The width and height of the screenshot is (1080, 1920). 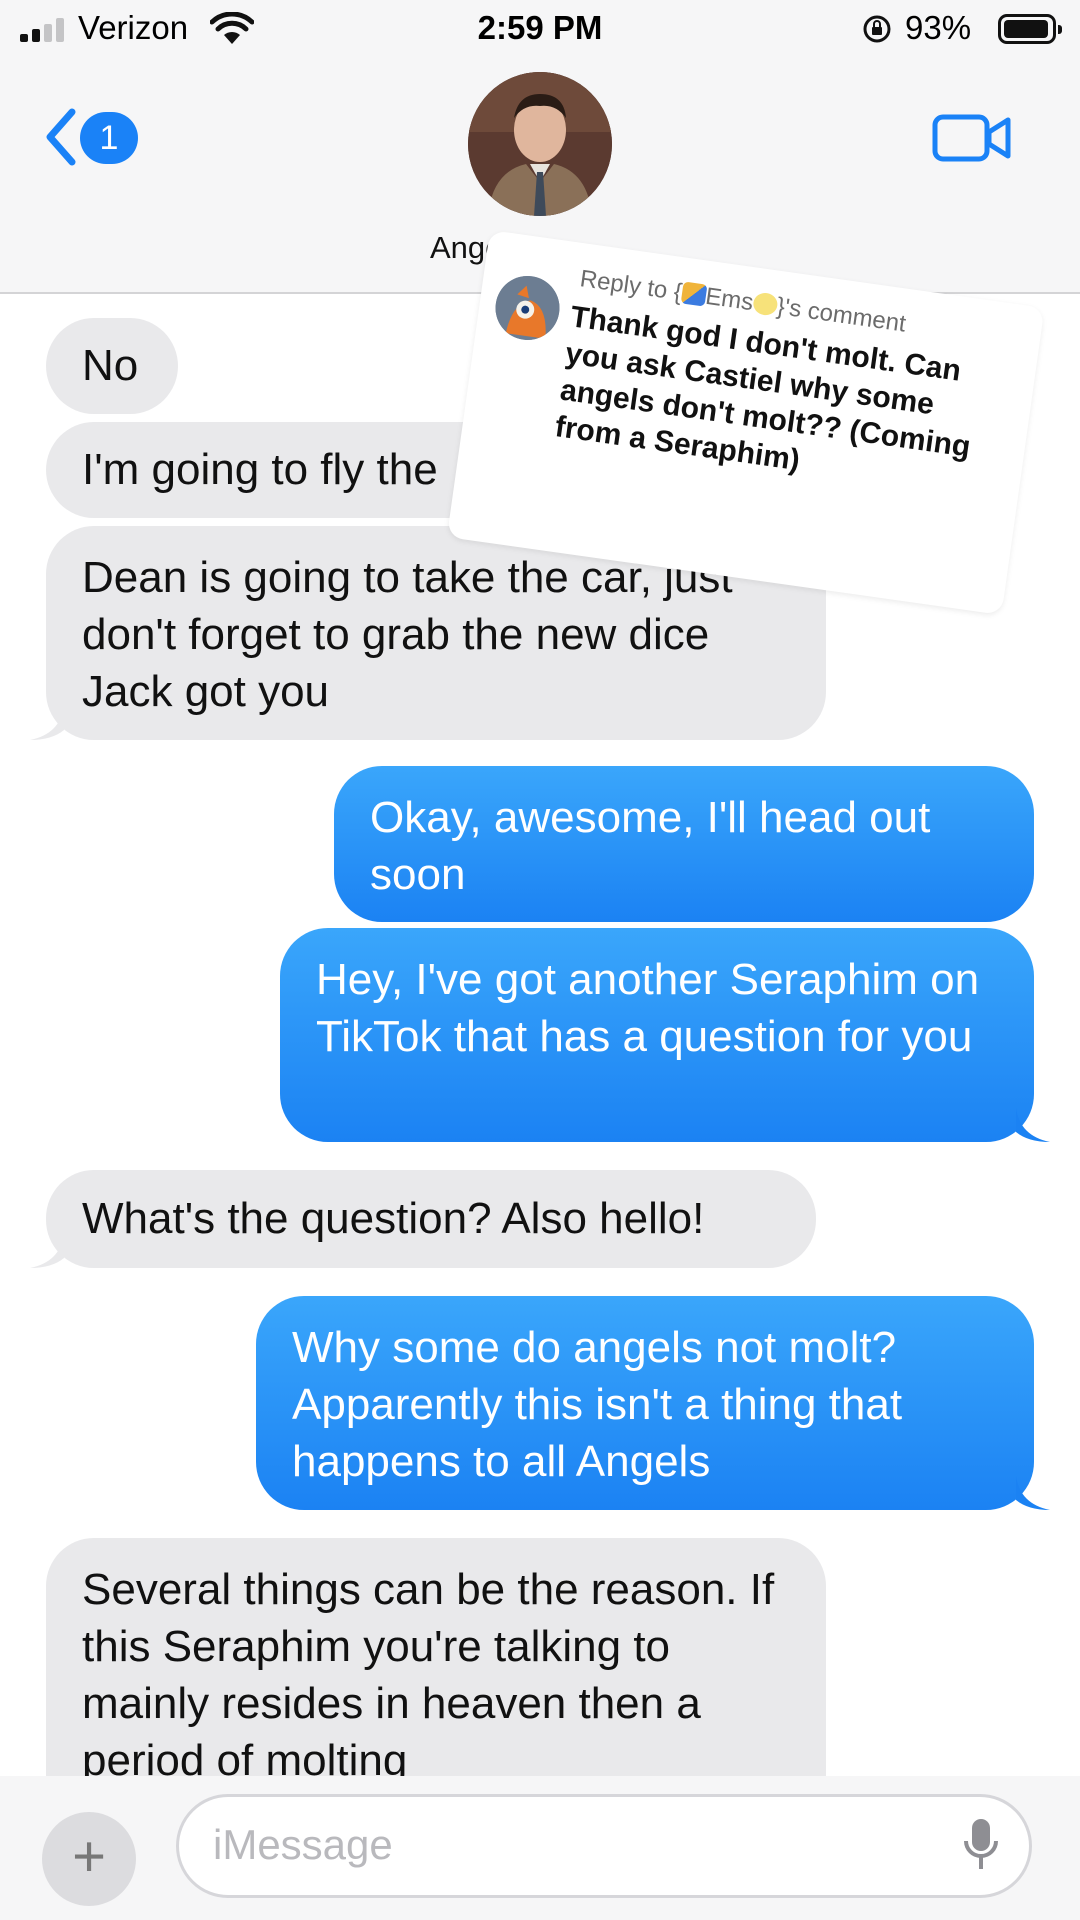 I want to click on theater-masks-emoji-icon, so click(x=694, y=294).